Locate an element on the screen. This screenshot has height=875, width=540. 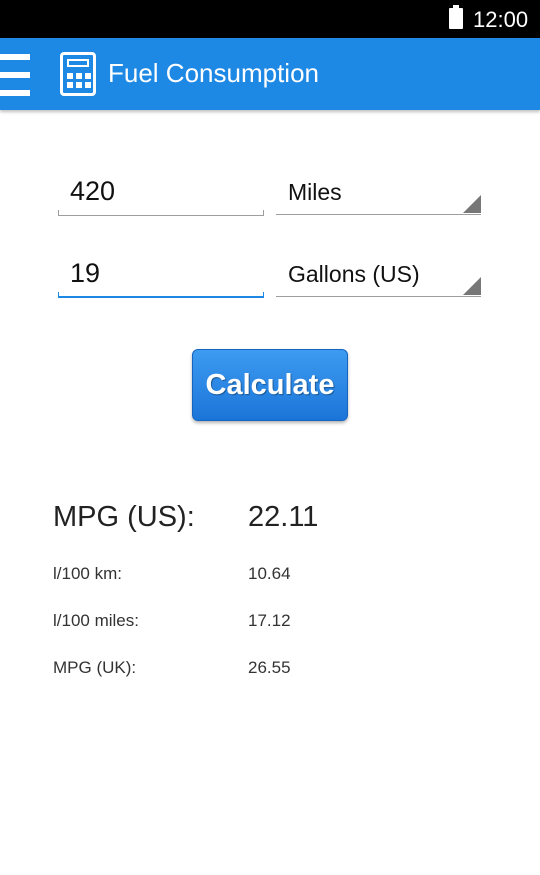
l-per-100km-value: 10.64 is located at coordinates (269, 573).